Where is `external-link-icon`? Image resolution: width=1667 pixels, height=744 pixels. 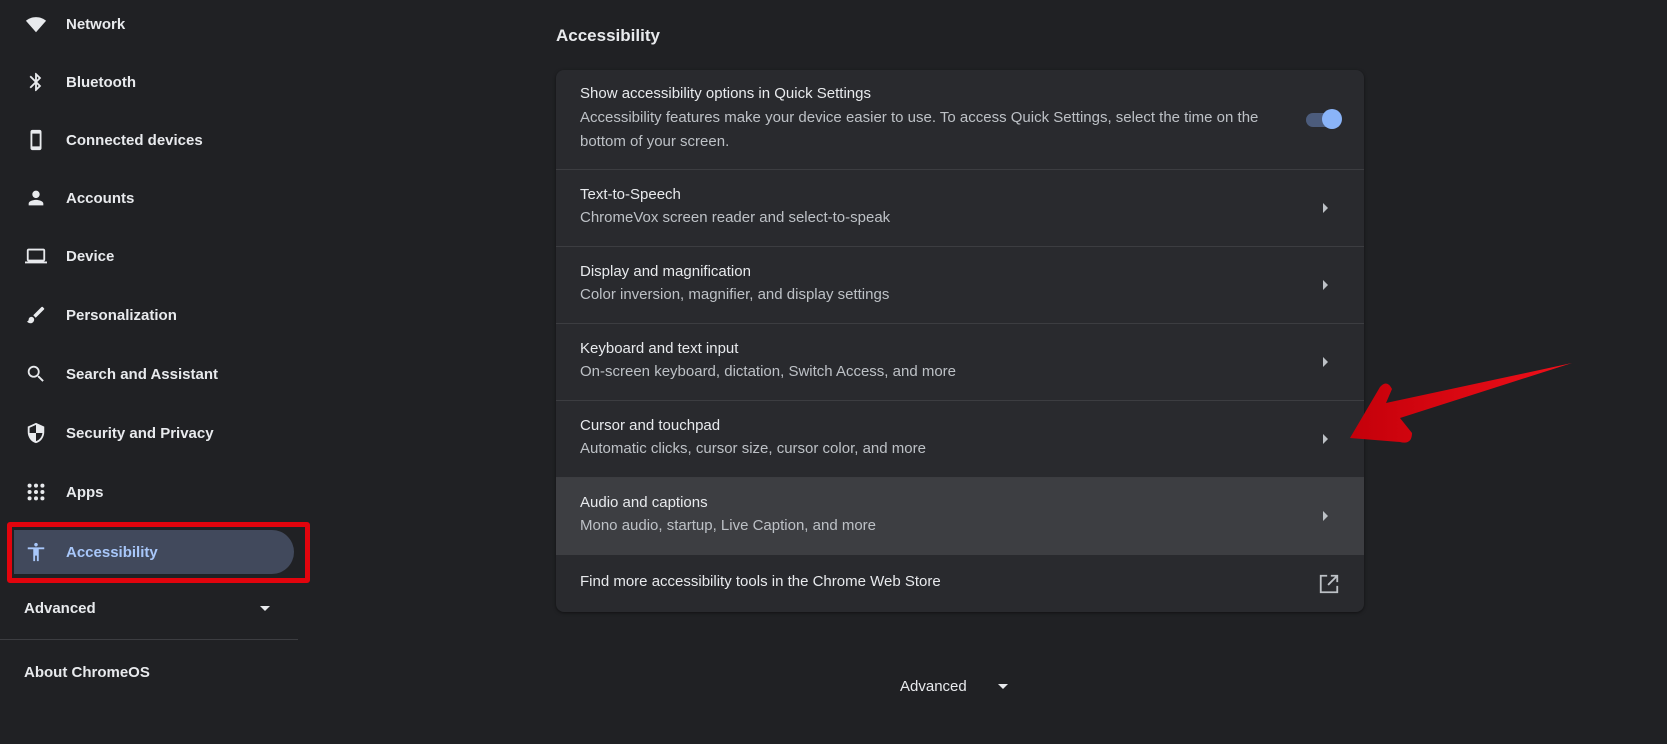
external-link-icon is located at coordinates (1329, 584).